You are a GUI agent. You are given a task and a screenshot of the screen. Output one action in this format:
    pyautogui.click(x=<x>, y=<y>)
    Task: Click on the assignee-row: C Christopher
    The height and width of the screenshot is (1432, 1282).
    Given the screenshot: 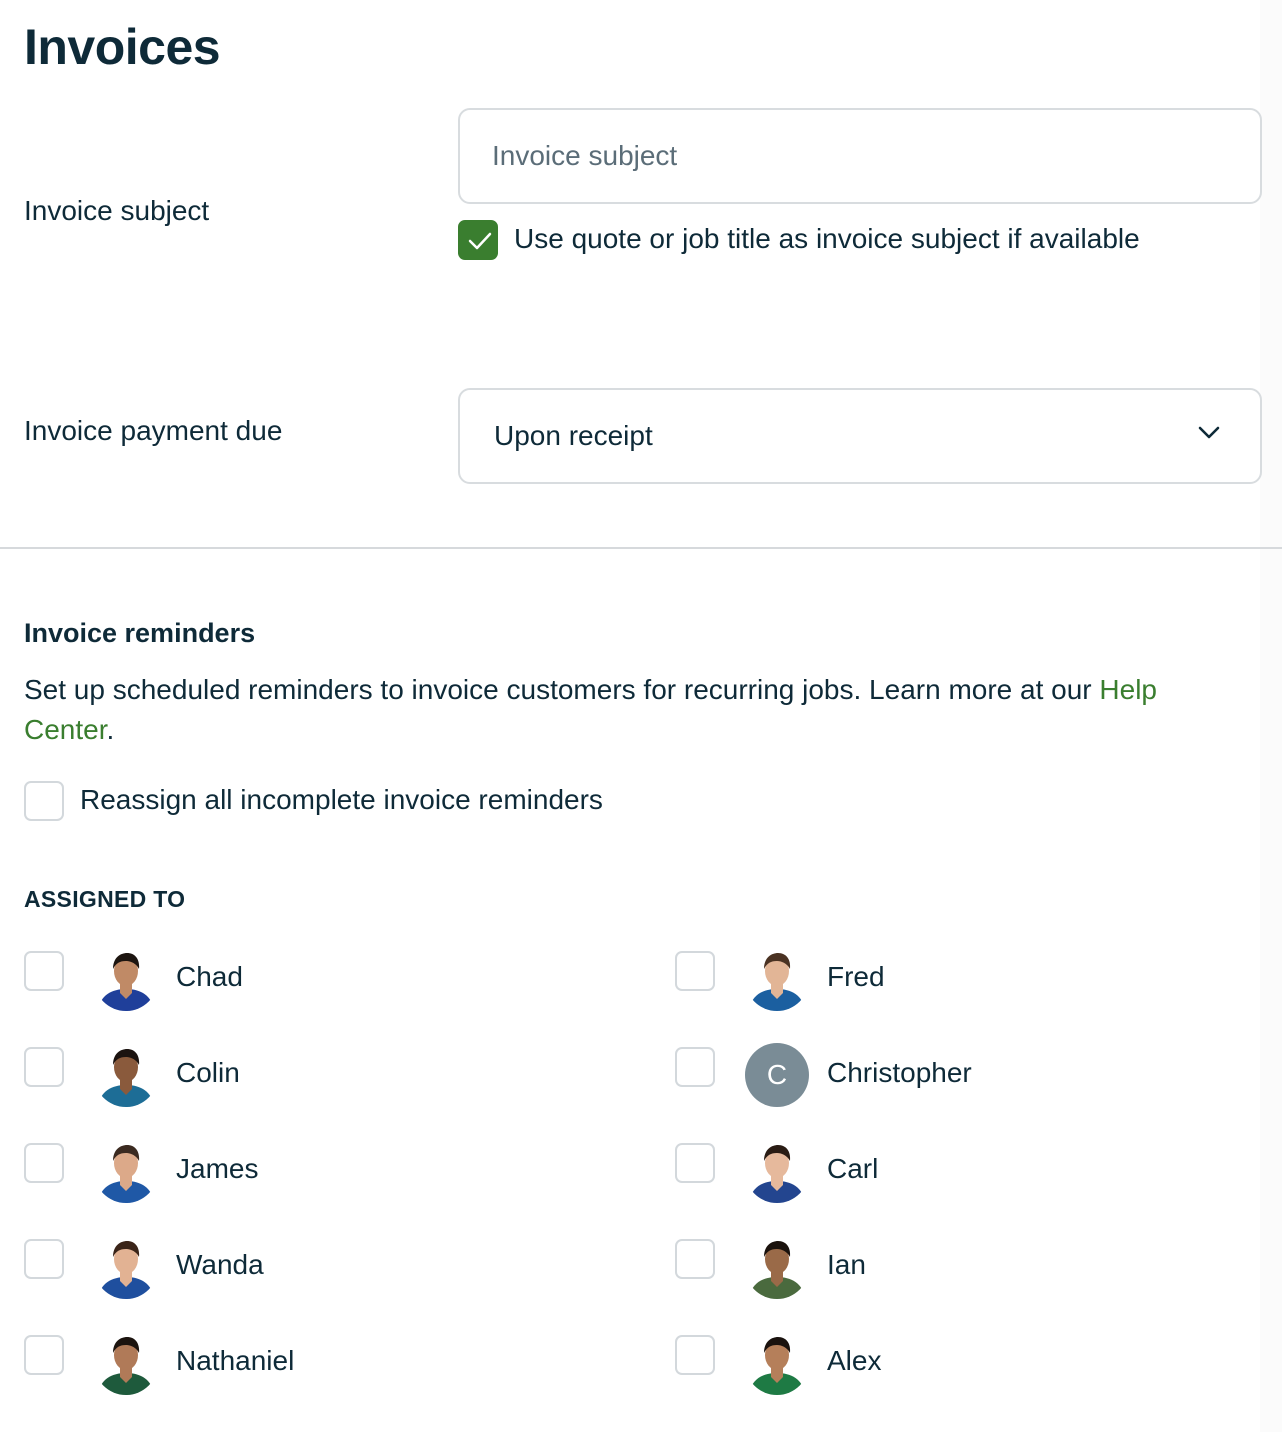 What is the action you would take?
    pyautogui.click(x=955, y=1075)
    